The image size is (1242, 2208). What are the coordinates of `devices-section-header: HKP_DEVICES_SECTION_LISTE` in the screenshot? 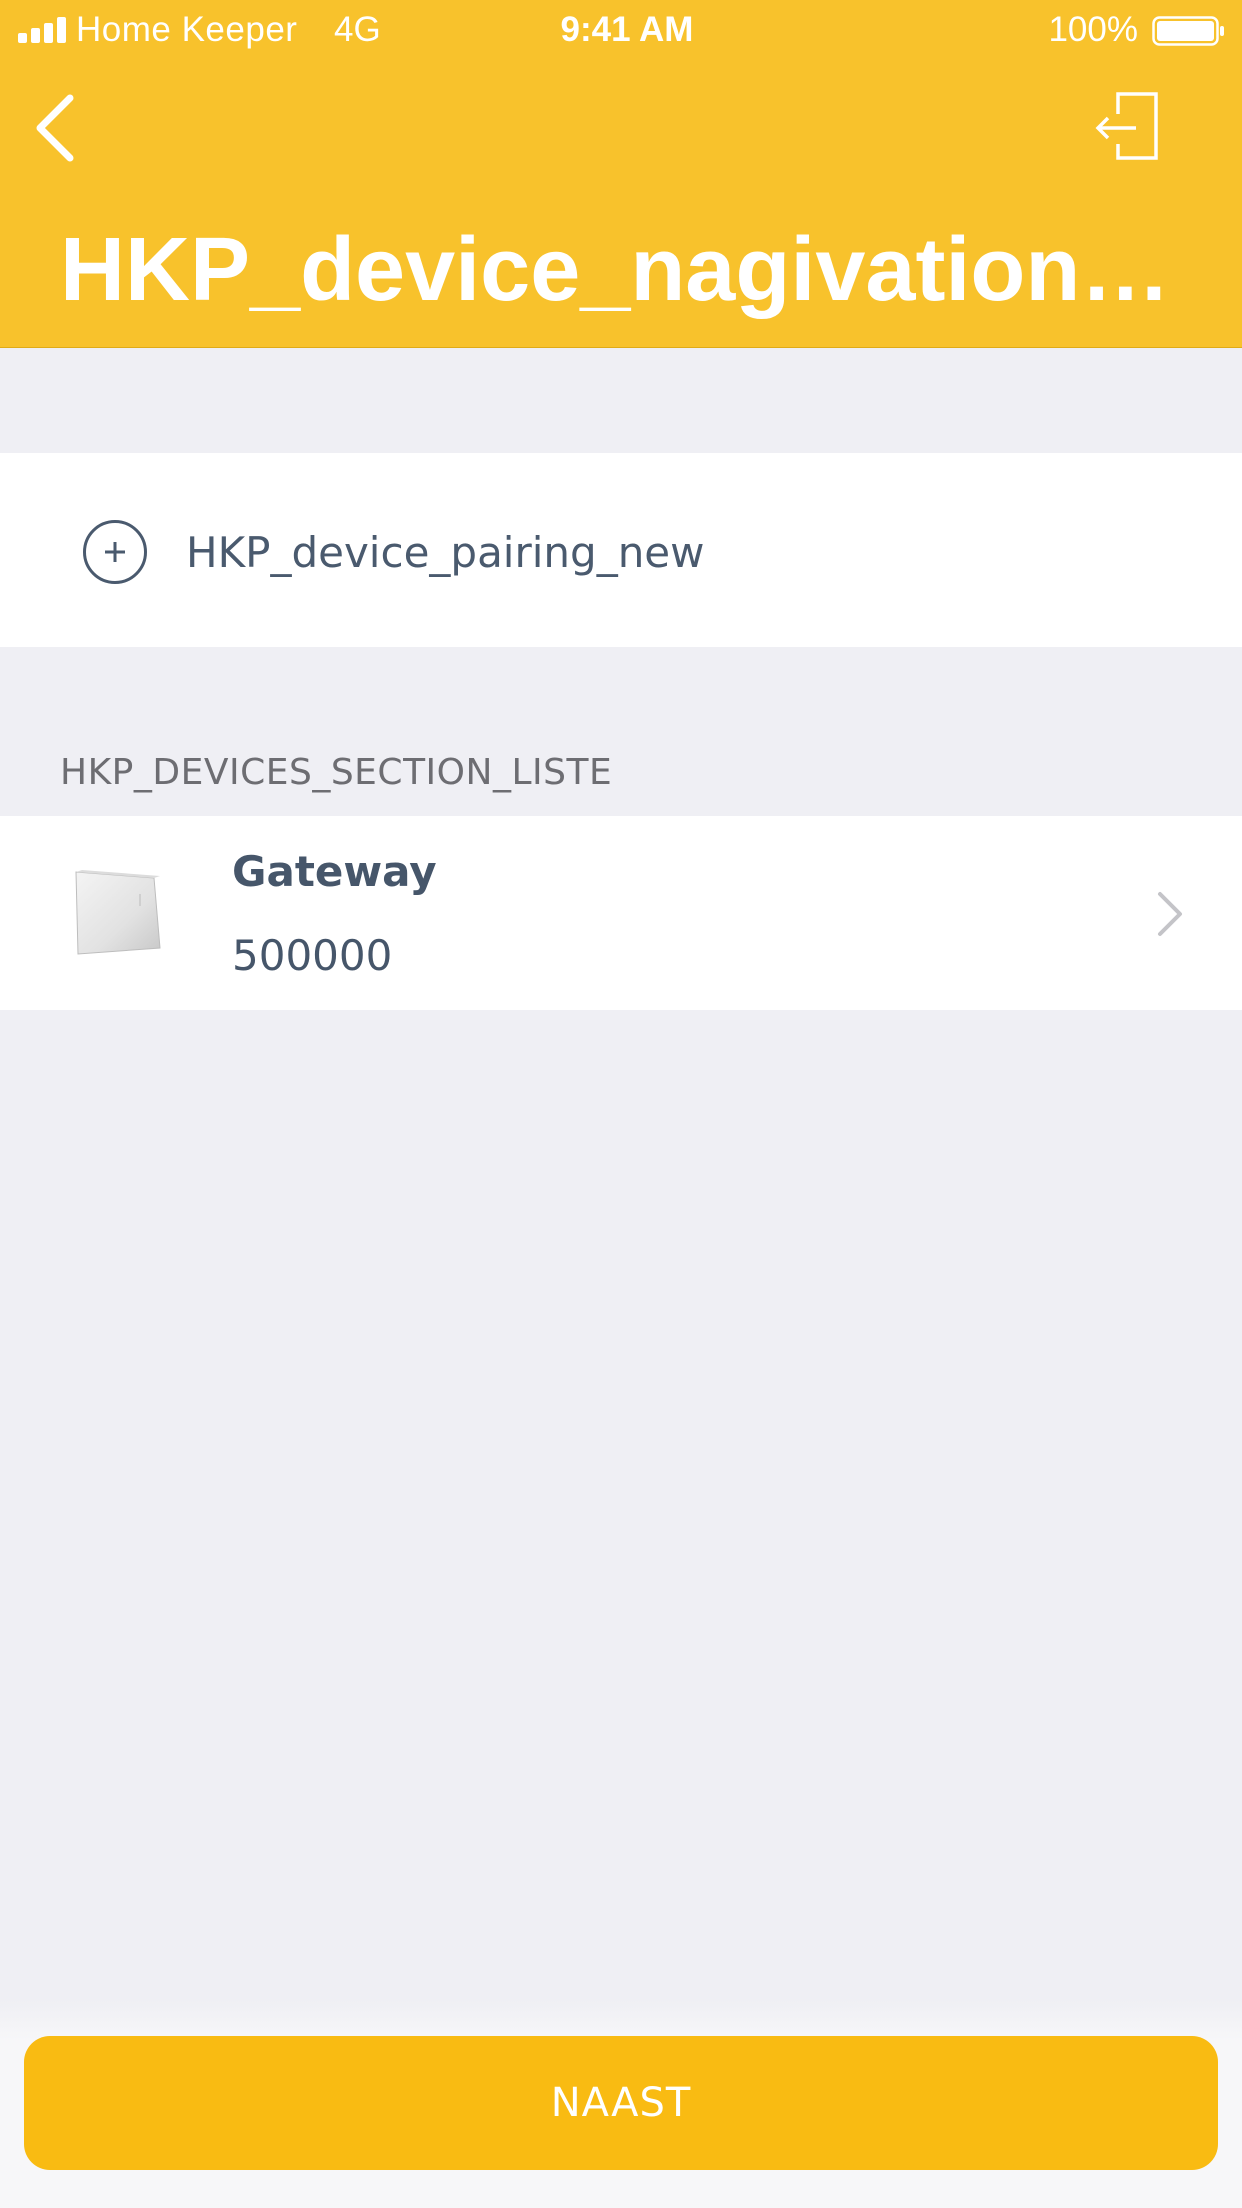 It's located at (336, 772).